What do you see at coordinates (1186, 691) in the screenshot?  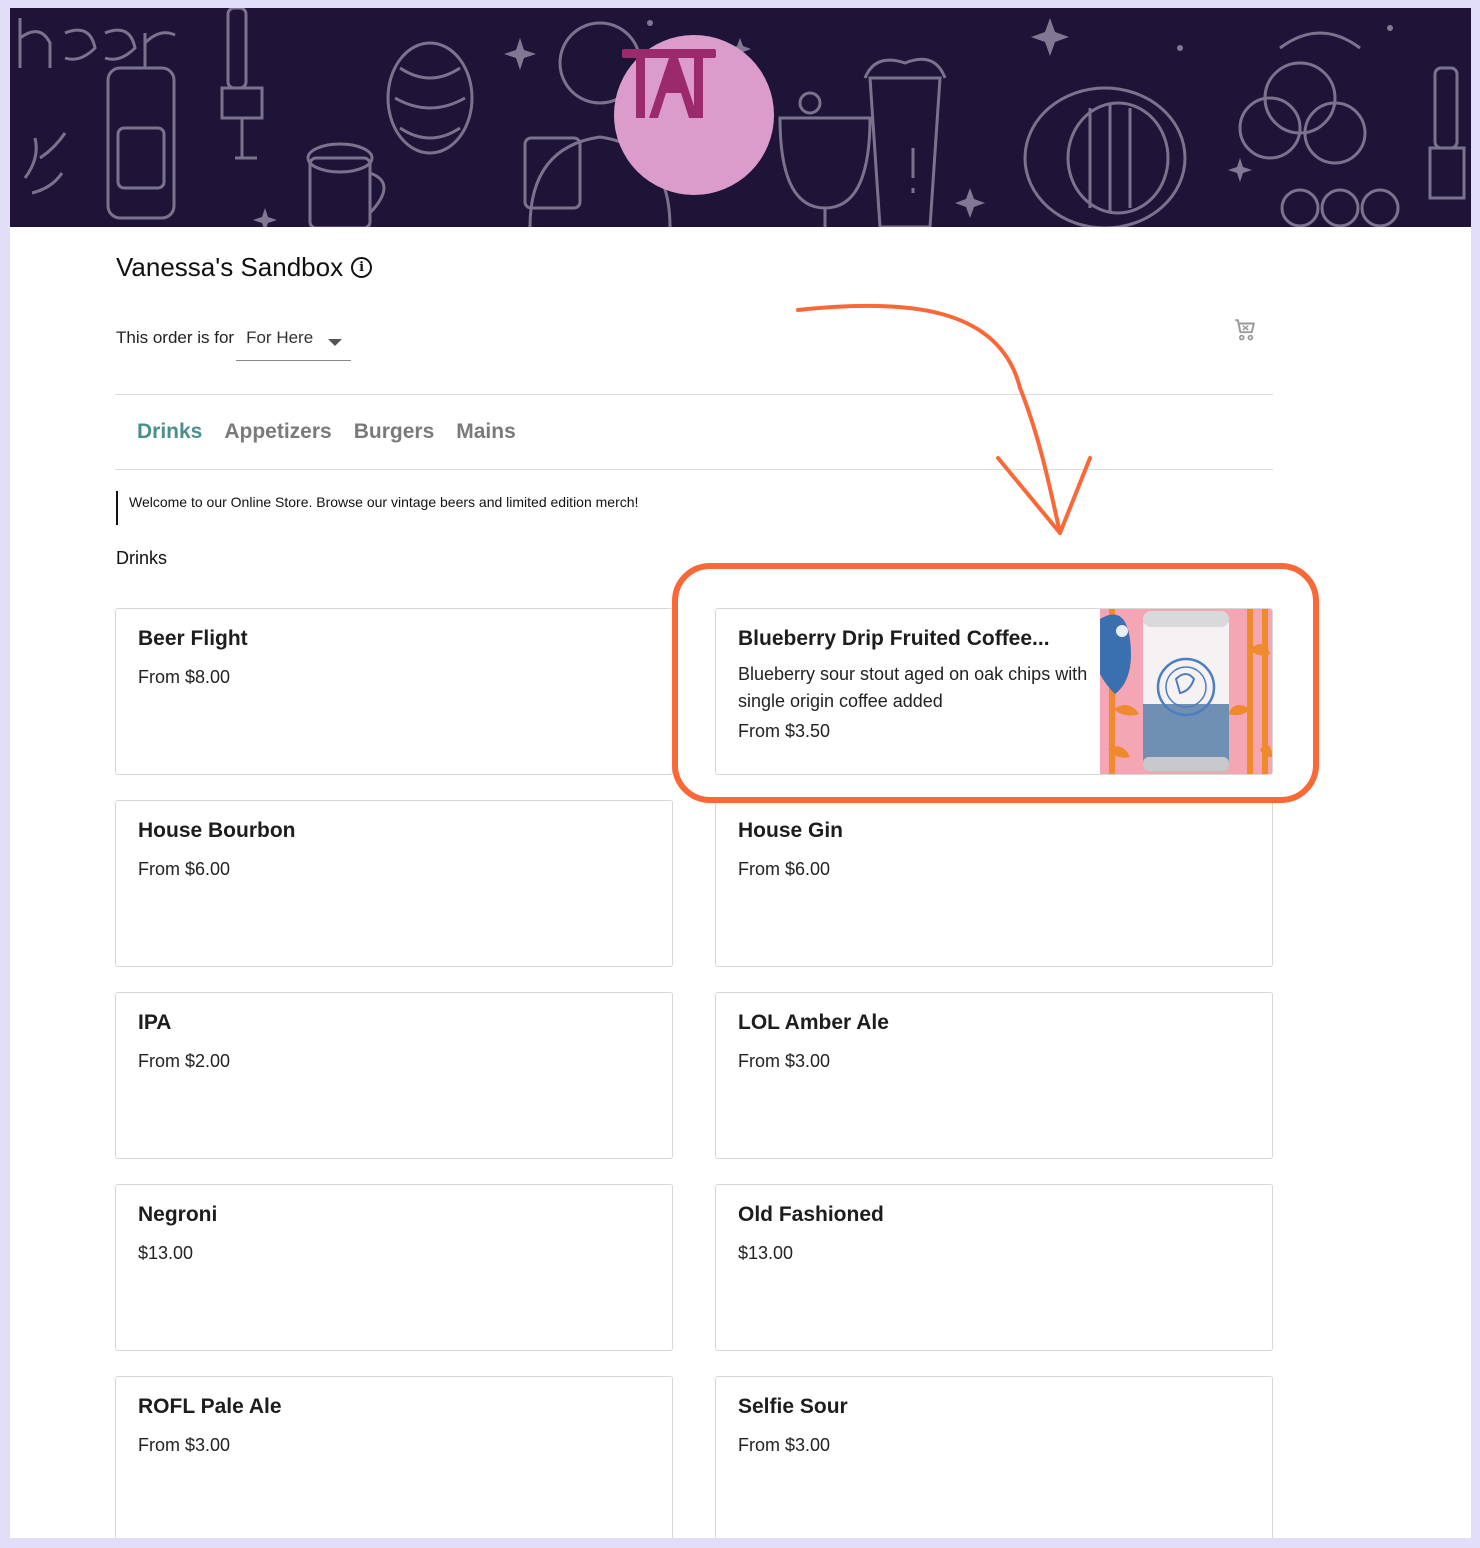 I see `beer-can-image` at bounding box center [1186, 691].